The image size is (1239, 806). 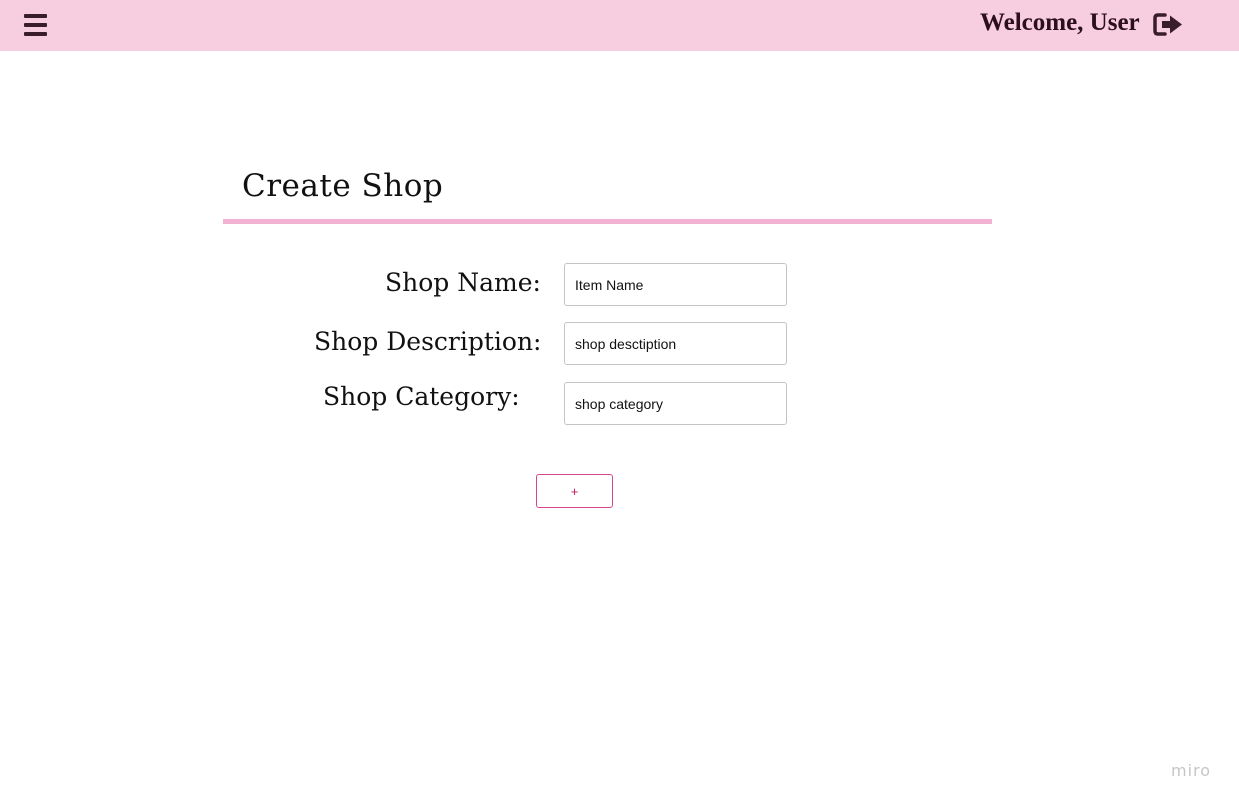 I want to click on shop-description-input, so click(x=675, y=343).